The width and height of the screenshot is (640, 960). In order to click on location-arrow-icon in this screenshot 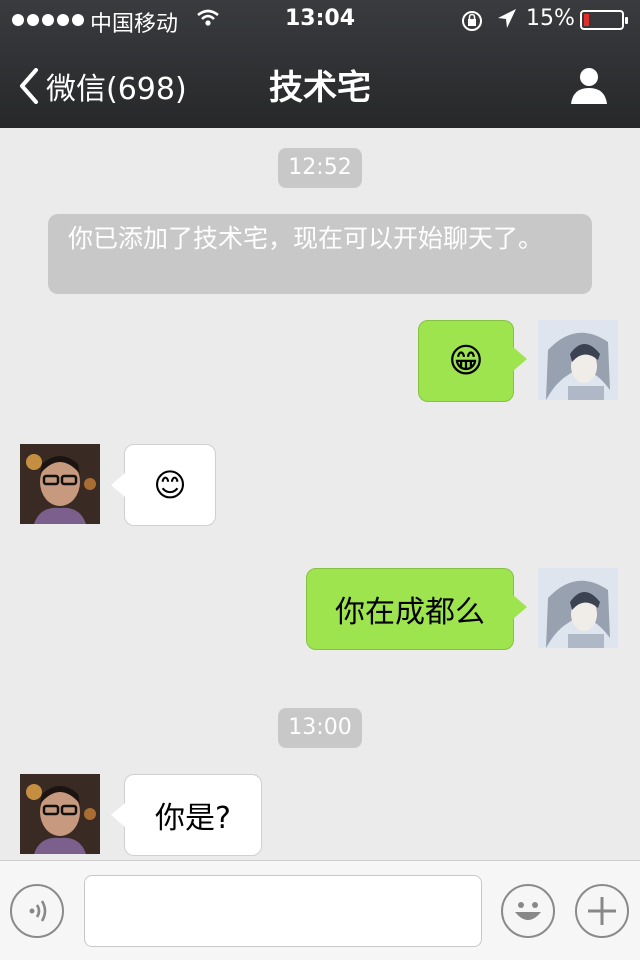, I will do `click(507, 22)`.